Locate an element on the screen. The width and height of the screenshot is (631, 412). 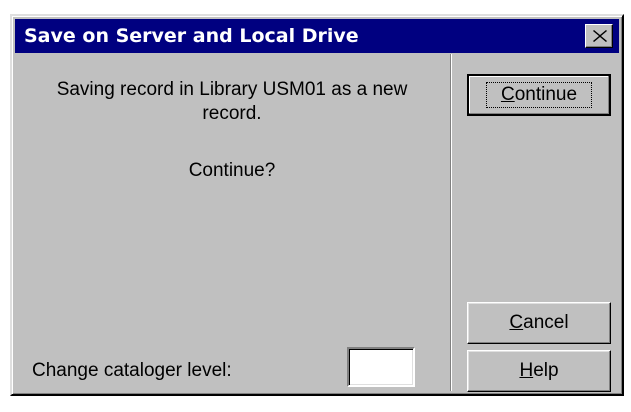
continue-button-label: Continue is located at coordinates (539, 95).